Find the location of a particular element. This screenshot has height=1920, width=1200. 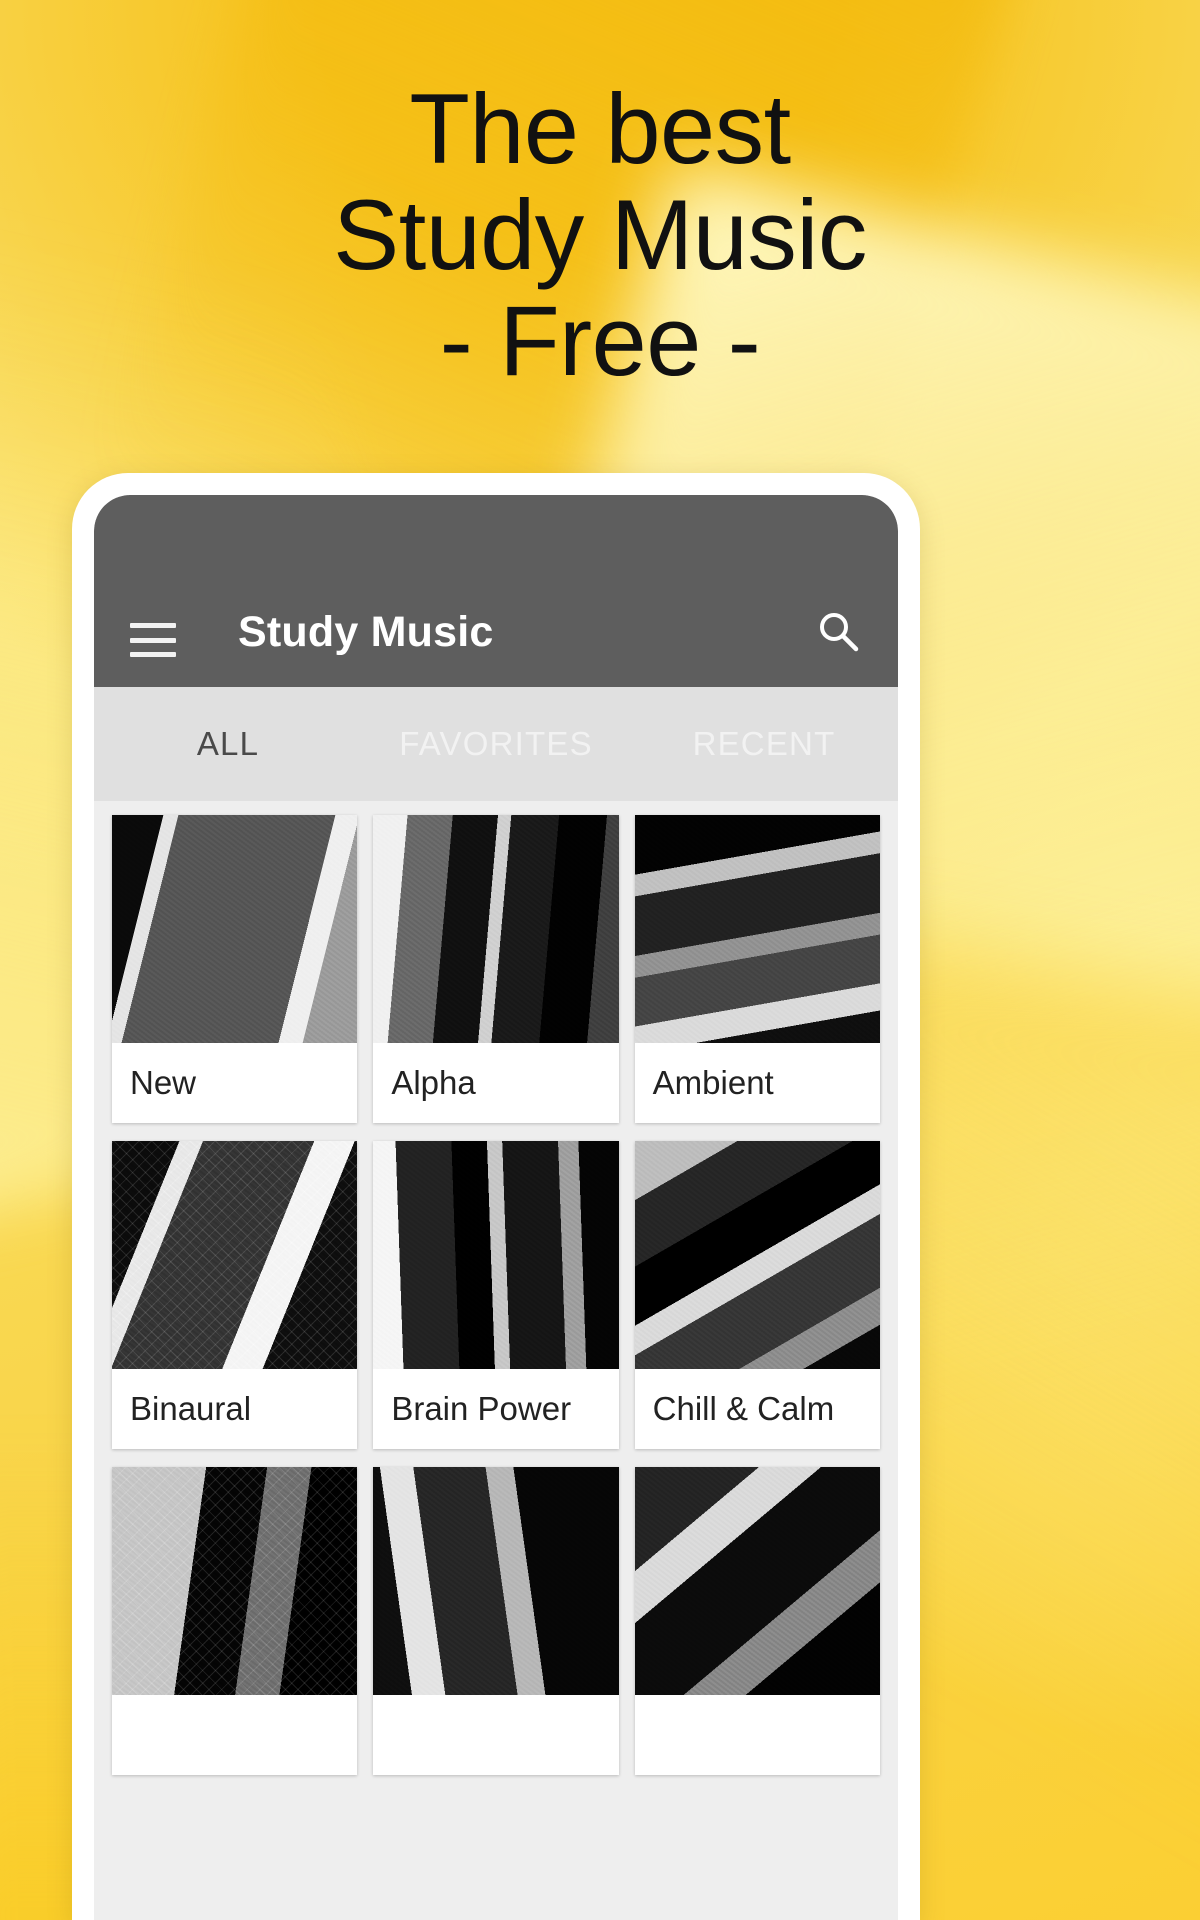

category-label: Alpha is located at coordinates (433, 1082).